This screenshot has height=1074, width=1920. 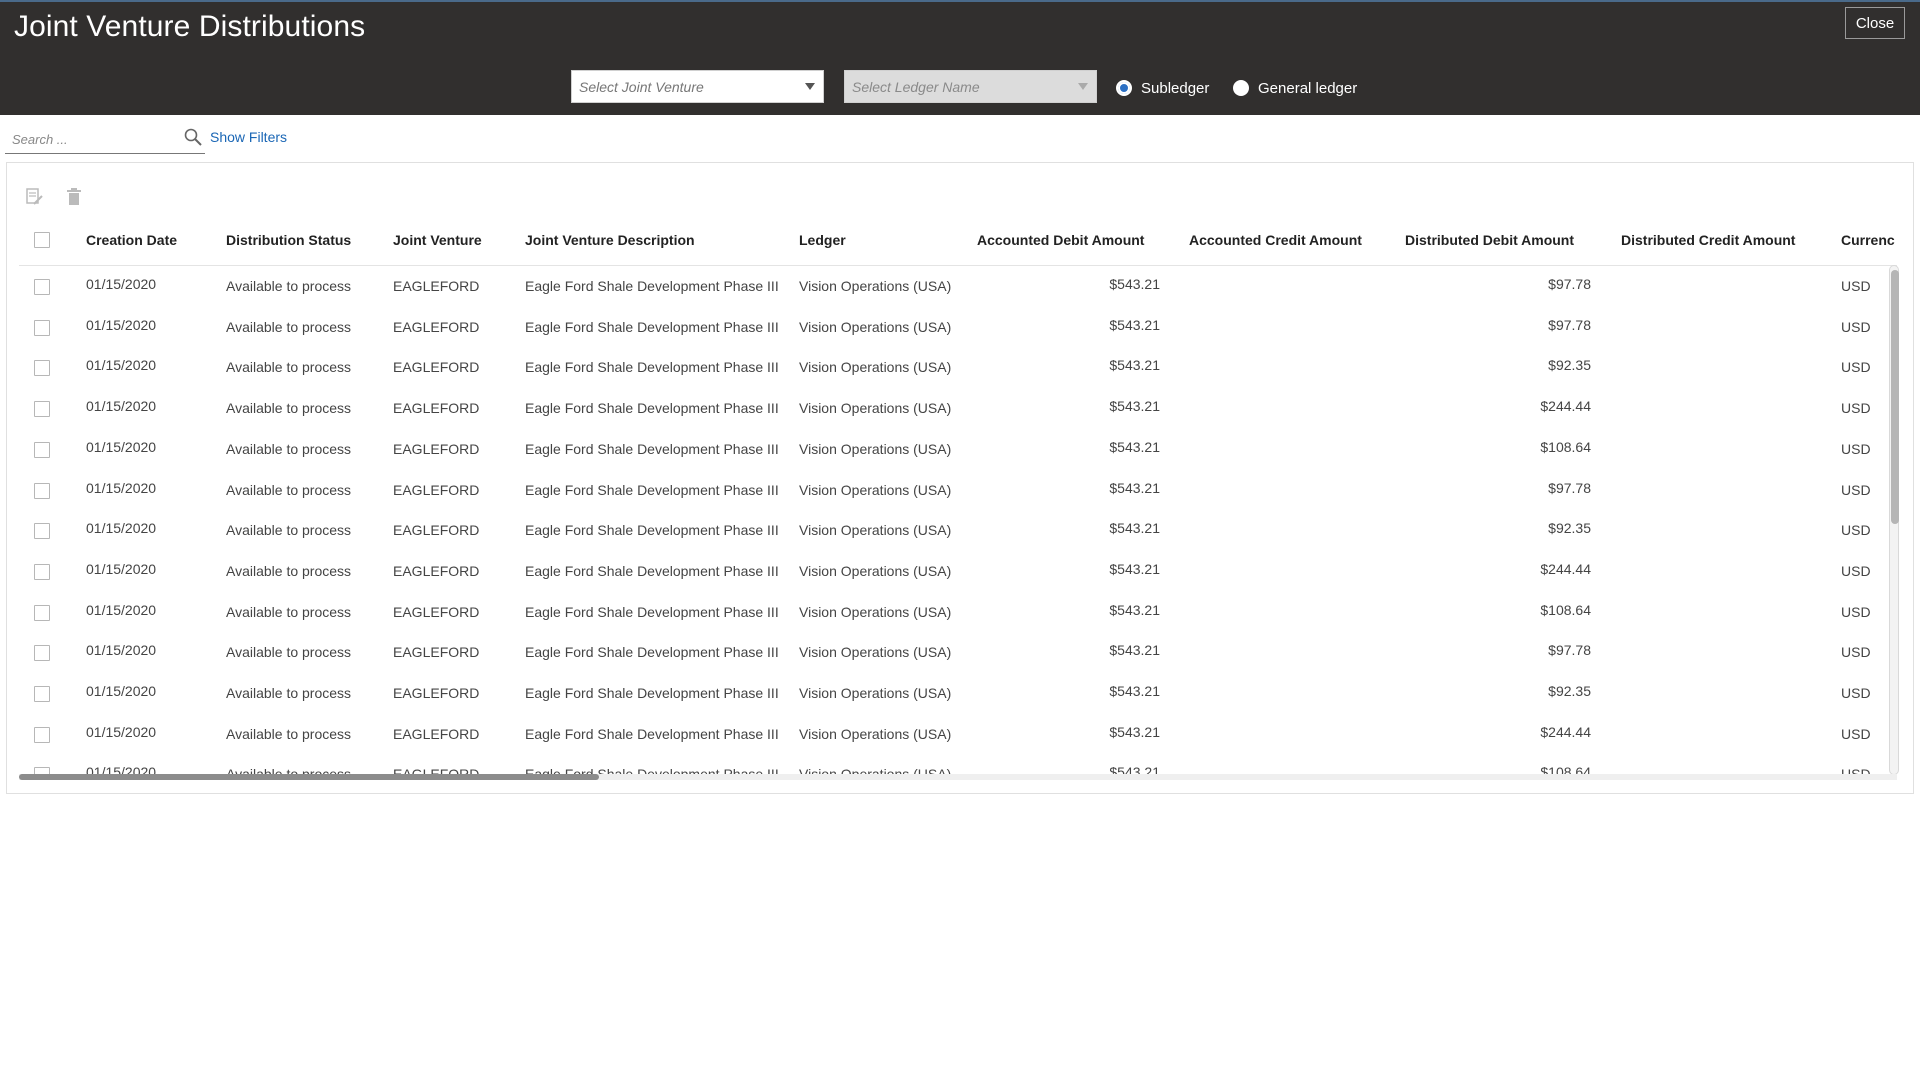 I want to click on column-header-ledger: Ledger, so click(x=822, y=240).